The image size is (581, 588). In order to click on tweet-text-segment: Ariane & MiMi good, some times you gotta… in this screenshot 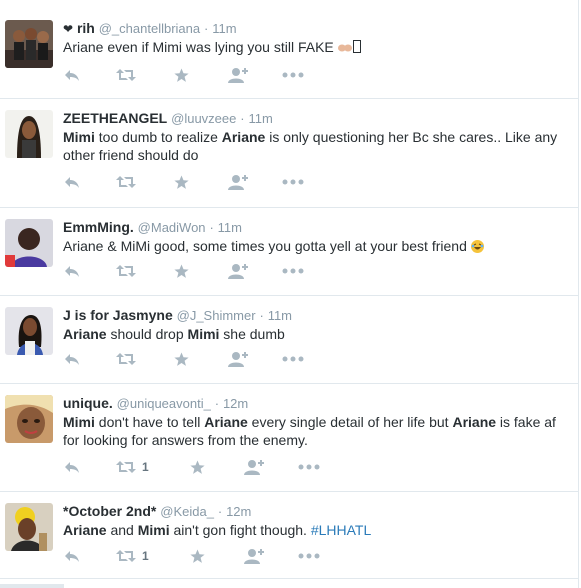, I will do `click(267, 246)`.